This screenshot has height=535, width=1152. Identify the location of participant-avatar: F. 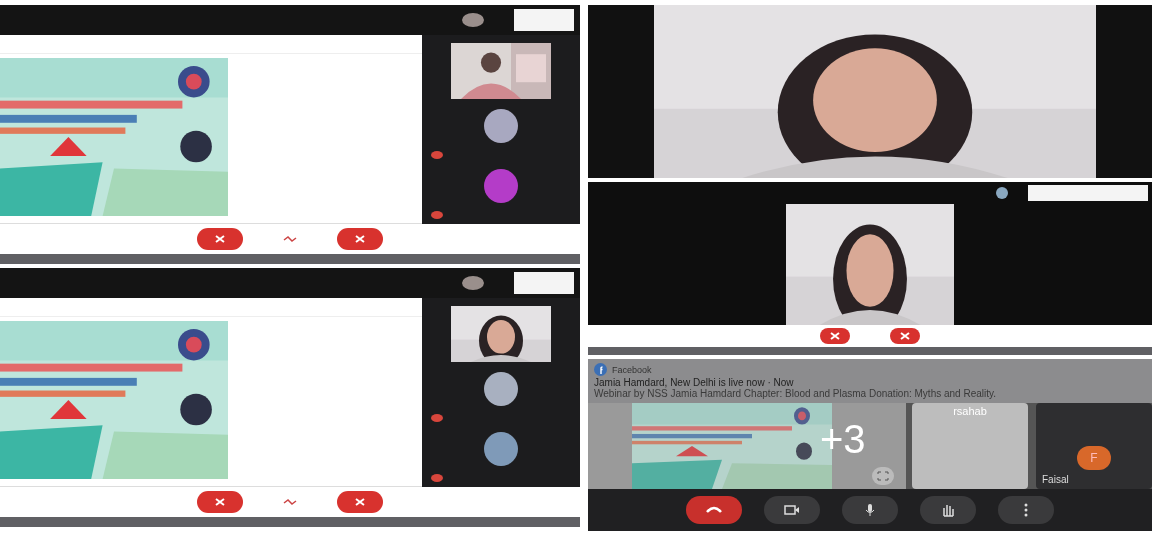
(1094, 458).